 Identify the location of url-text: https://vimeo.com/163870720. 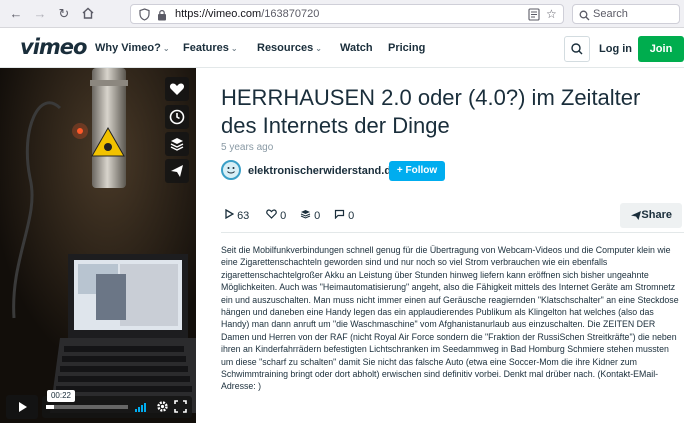
(247, 14).